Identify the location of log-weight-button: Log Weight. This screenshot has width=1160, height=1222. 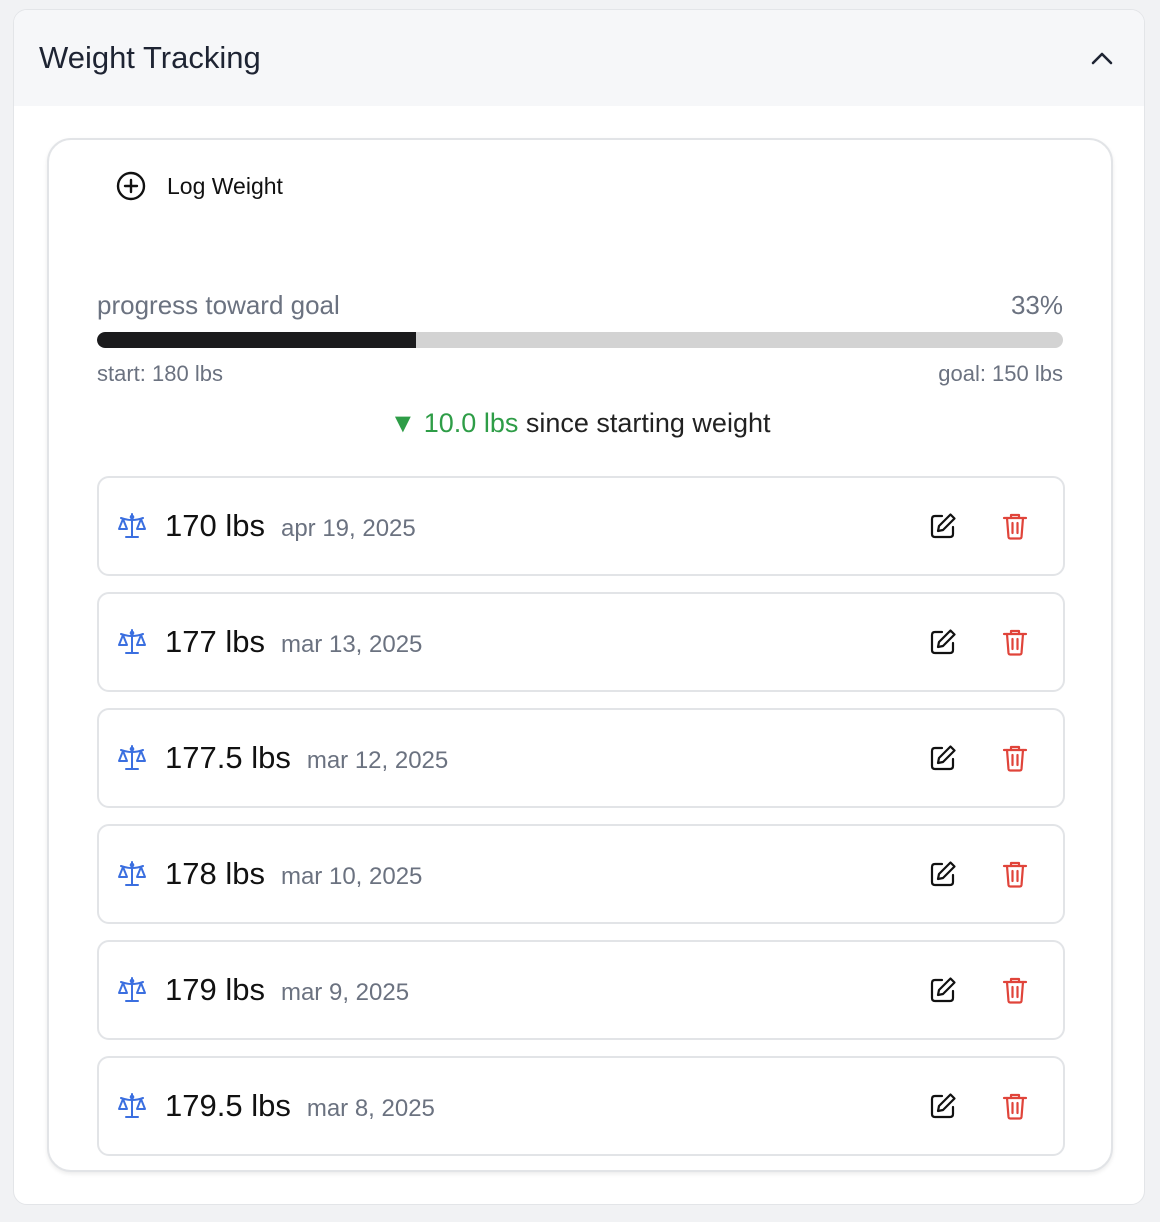
(199, 186).